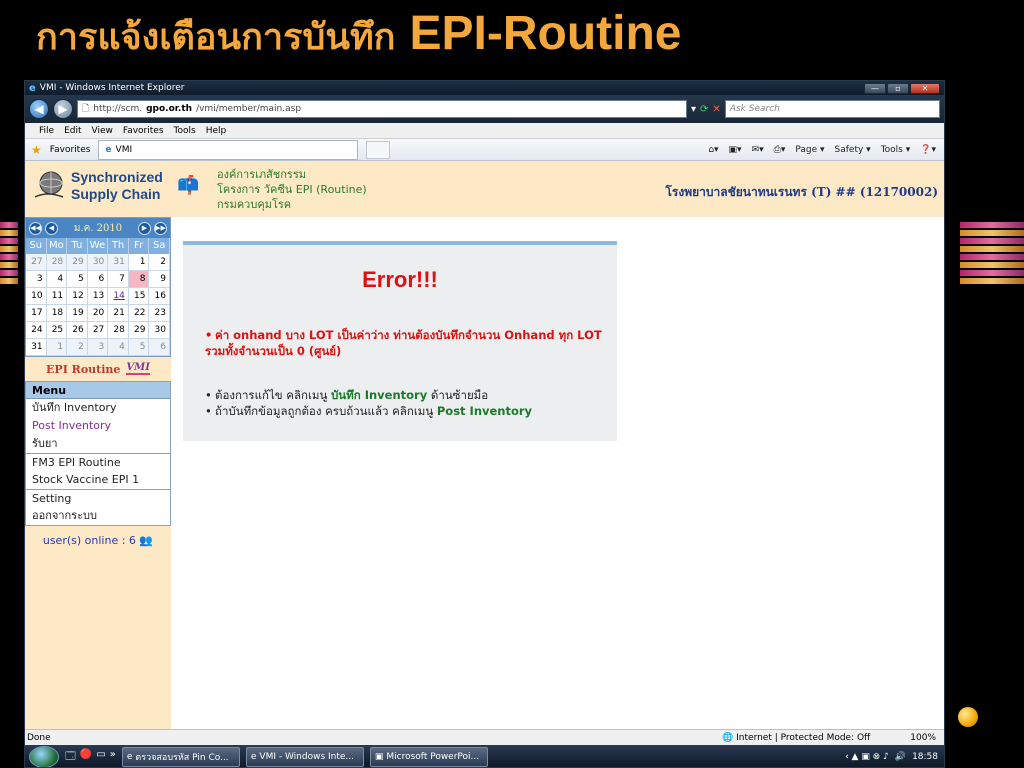  What do you see at coordinates (853, 150) in the screenshot?
I see `safety-menu: Safety ▾` at bounding box center [853, 150].